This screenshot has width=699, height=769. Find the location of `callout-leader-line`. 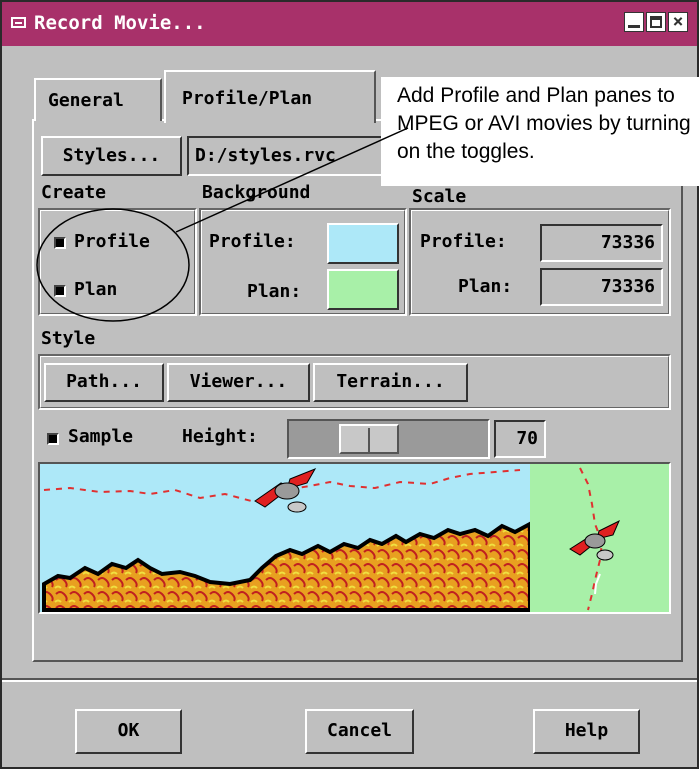

callout-leader-line is located at coordinates (292, 180).